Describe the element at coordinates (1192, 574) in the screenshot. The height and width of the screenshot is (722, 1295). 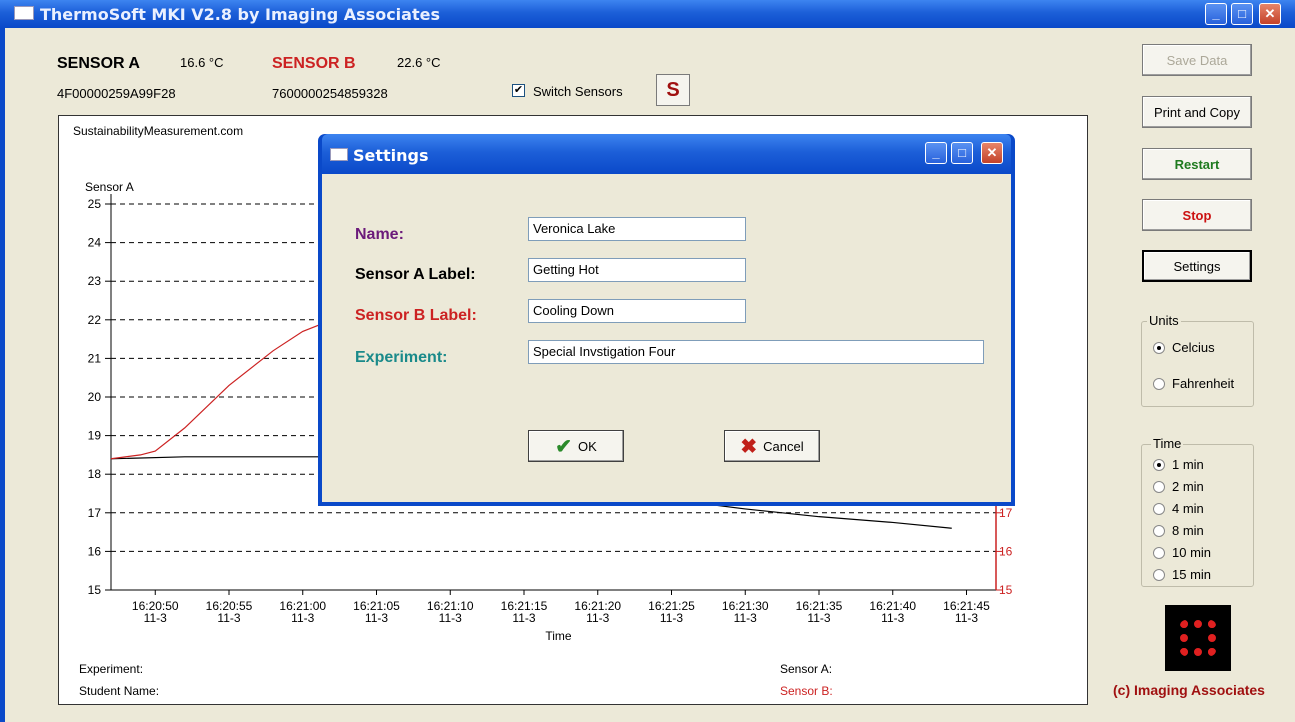
I see `radio-label: 15 min` at that location.